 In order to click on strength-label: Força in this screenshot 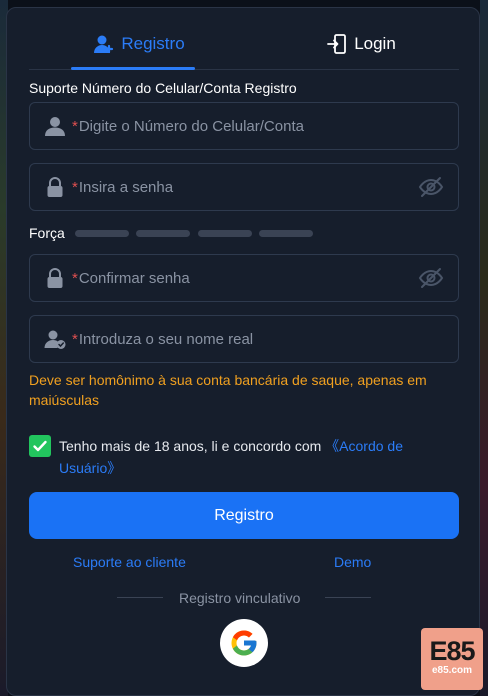, I will do `click(47, 233)`.